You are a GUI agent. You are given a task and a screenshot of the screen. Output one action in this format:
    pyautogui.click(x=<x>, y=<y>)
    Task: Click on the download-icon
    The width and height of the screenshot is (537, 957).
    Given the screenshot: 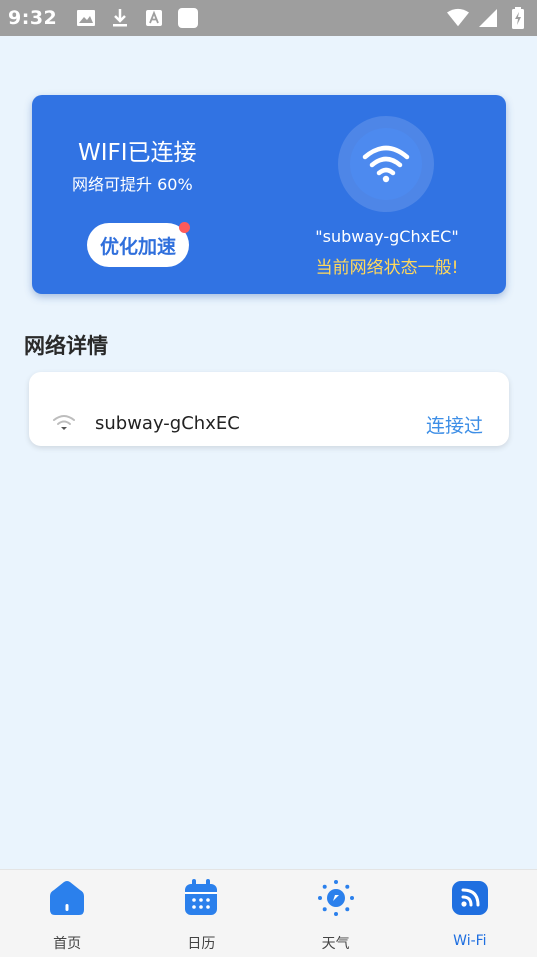 What is the action you would take?
    pyautogui.click(x=120, y=18)
    